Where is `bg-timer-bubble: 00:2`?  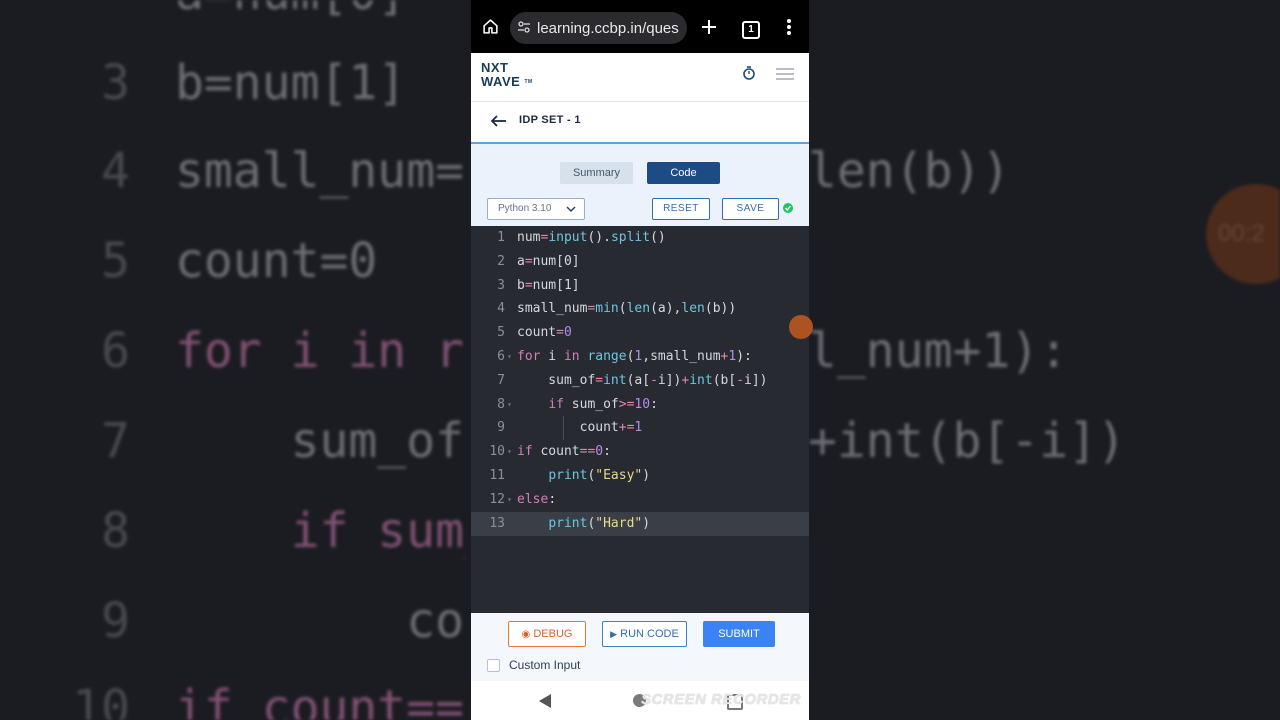 bg-timer-bubble: 00:2 is located at coordinates (1243, 234).